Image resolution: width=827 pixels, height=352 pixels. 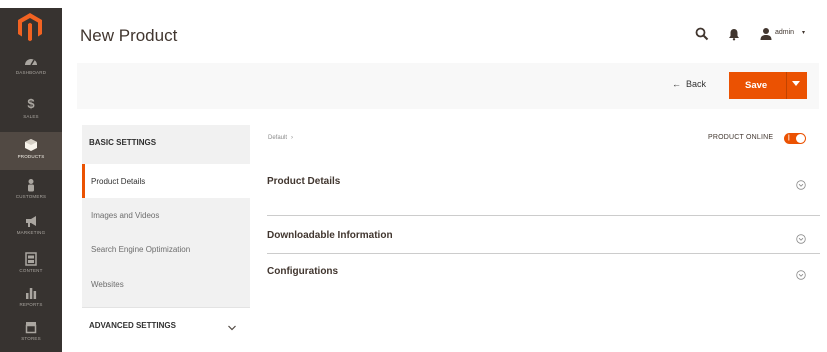 What do you see at coordinates (166, 284) in the screenshot?
I see `tab-websites: Websites` at bounding box center [166, 284].